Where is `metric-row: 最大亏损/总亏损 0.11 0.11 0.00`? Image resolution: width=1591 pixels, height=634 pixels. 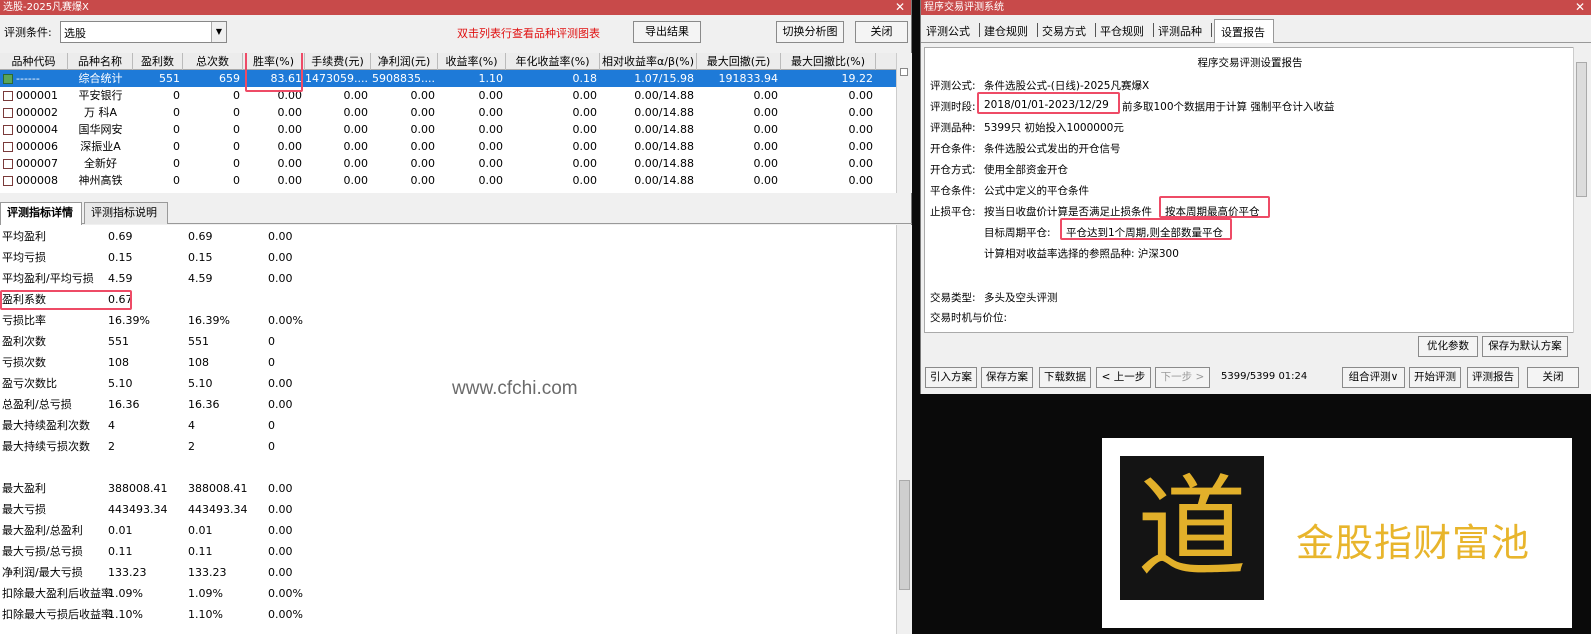
metric-row: 最大亏损/总亏损 0.11 0.11 0.00 is located at coordinates (448, 552).